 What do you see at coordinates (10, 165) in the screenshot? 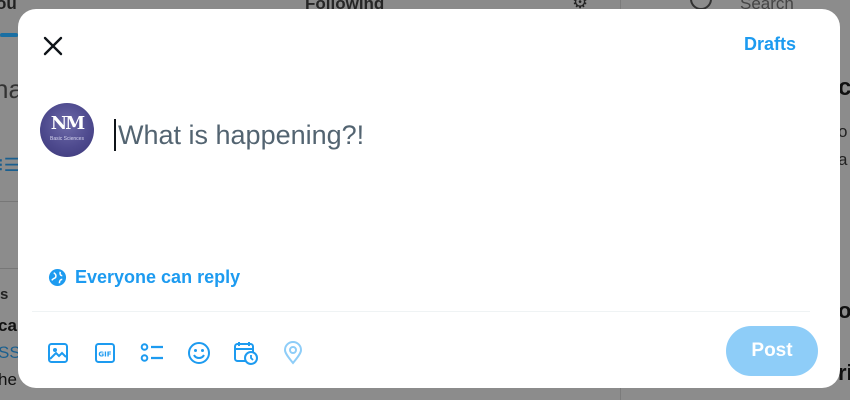
I see `background-poll-icon: ⁝☰` at bounding box center [10, 165].